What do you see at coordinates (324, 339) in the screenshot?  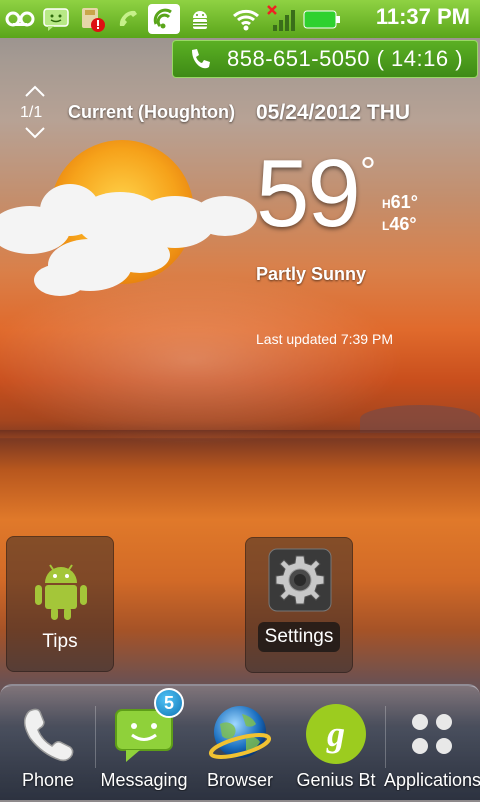 I see `last-updated: Last updated 7:39 PM` at bounding box center [324, 339].